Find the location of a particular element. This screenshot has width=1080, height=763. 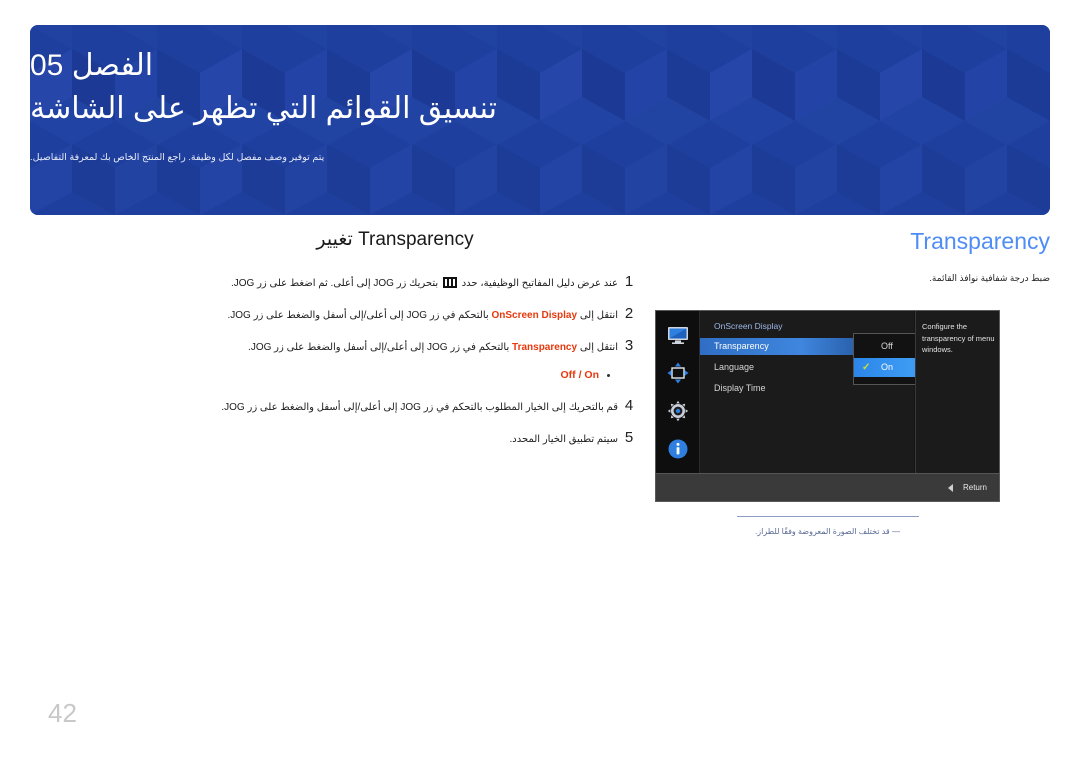

step-item: 5 سيتم تطبيق الخيار المحدد. is located at coordinates (395, 438).